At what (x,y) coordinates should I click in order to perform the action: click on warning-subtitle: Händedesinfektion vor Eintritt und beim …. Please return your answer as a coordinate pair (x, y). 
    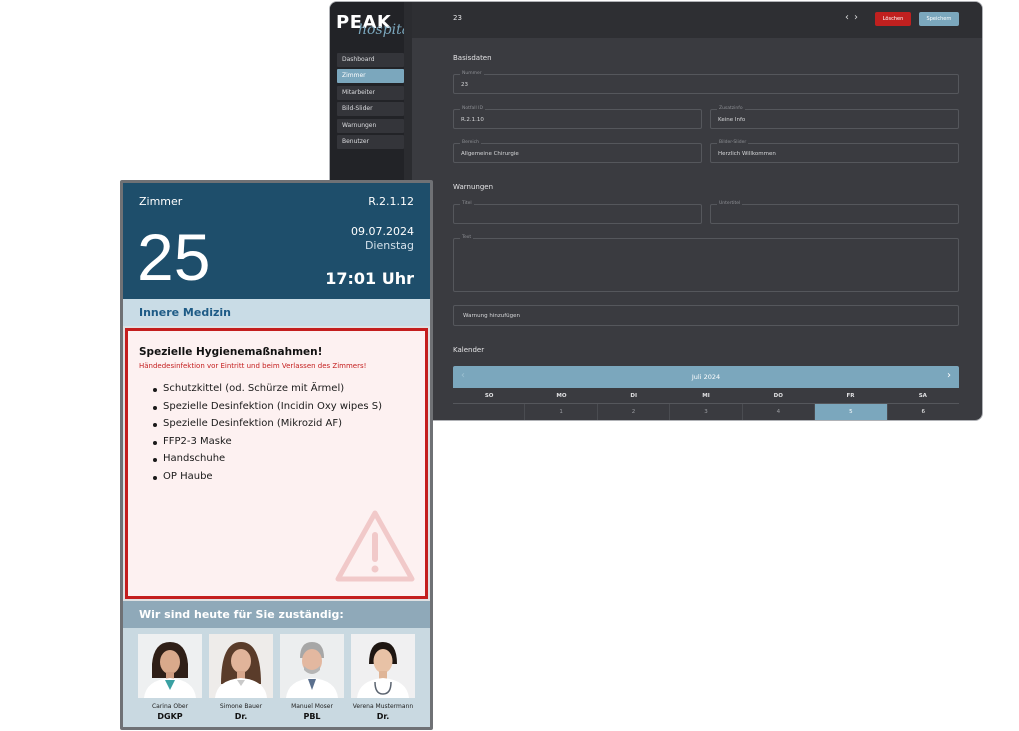
    Looking at the image, I should click on (253, 366).